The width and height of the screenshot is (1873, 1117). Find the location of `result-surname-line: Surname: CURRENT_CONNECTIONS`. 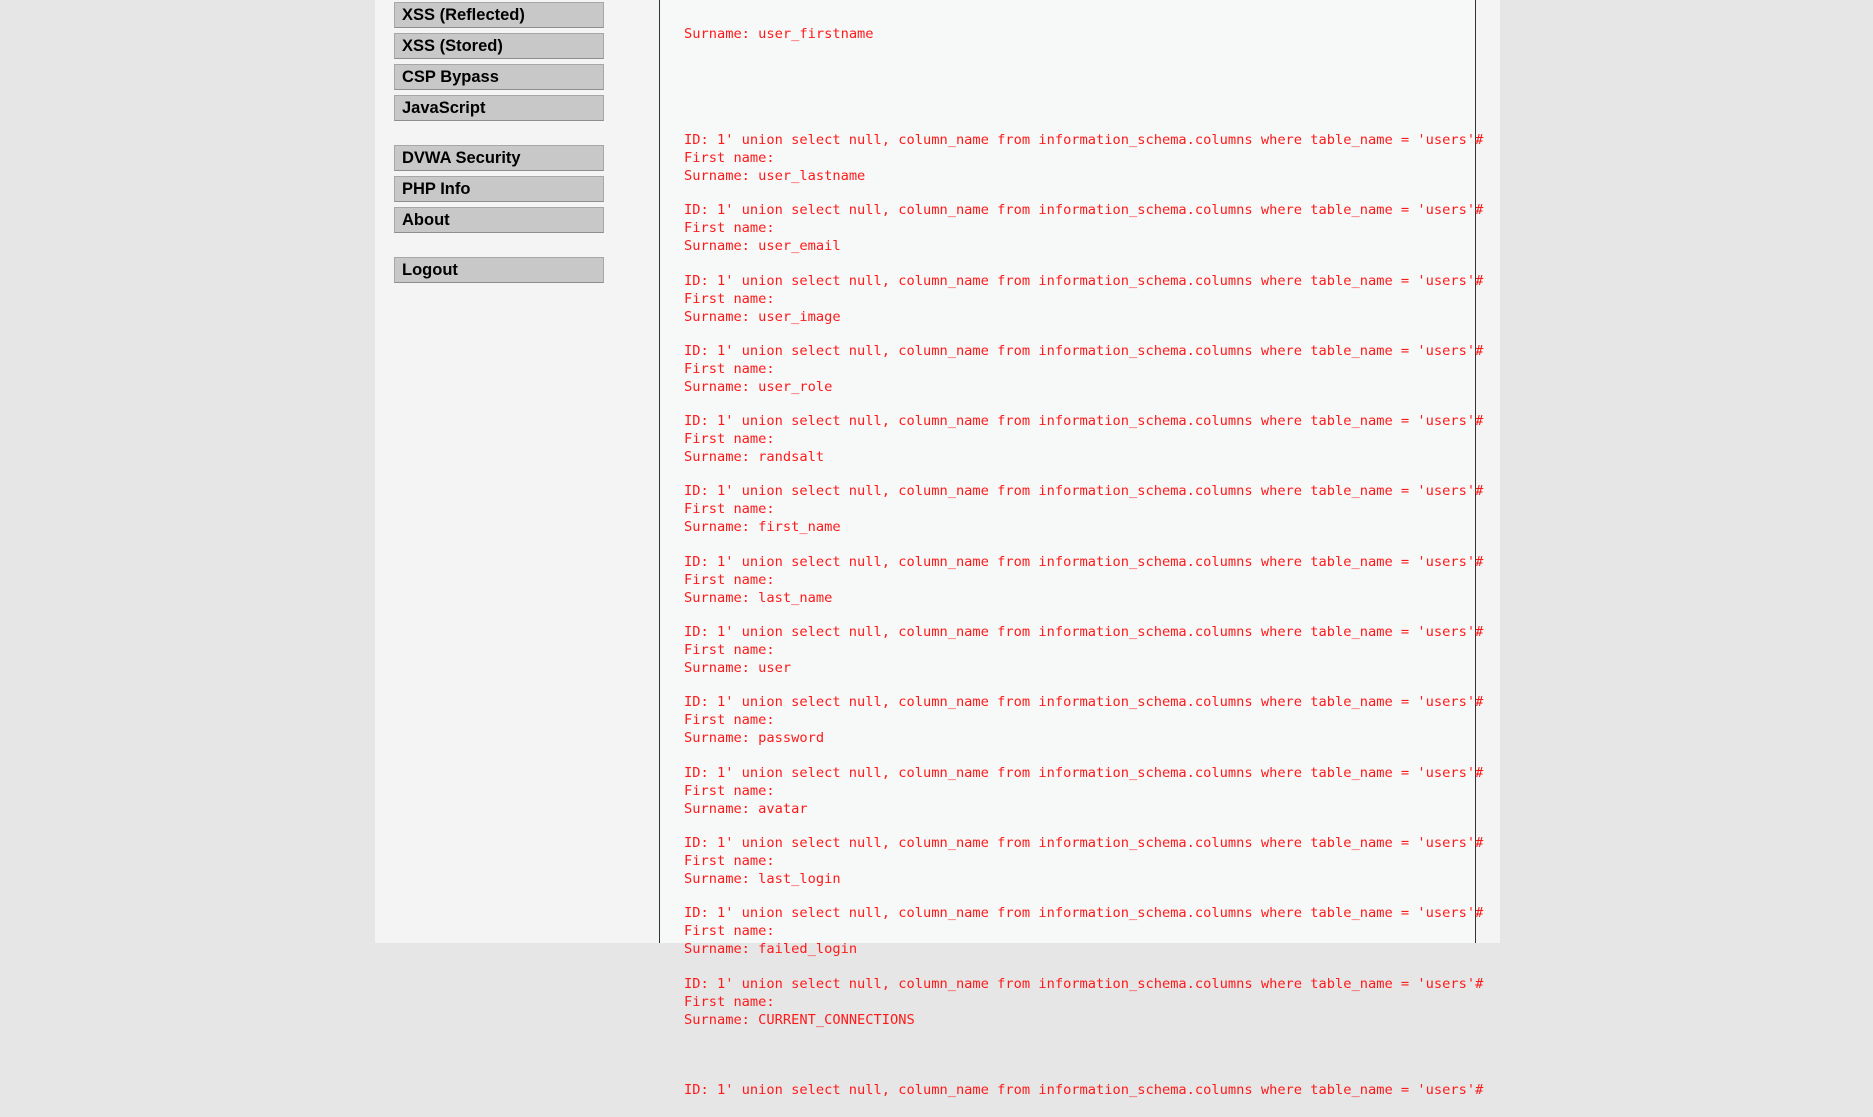

result-surname-line: Surname: CURRENT_CONNECTIONS is located at coordinates (799, 1019).